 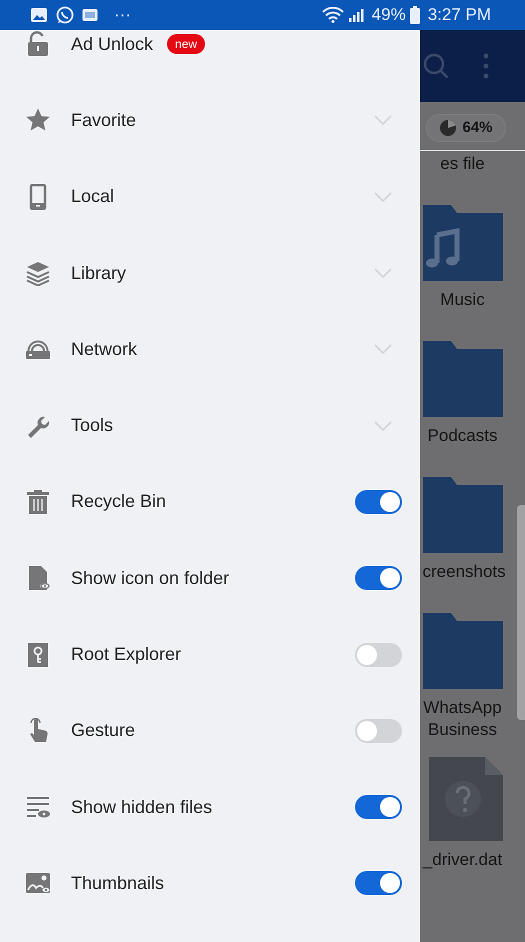 I want to click on file-item: es file, so click(x=462, y=164).